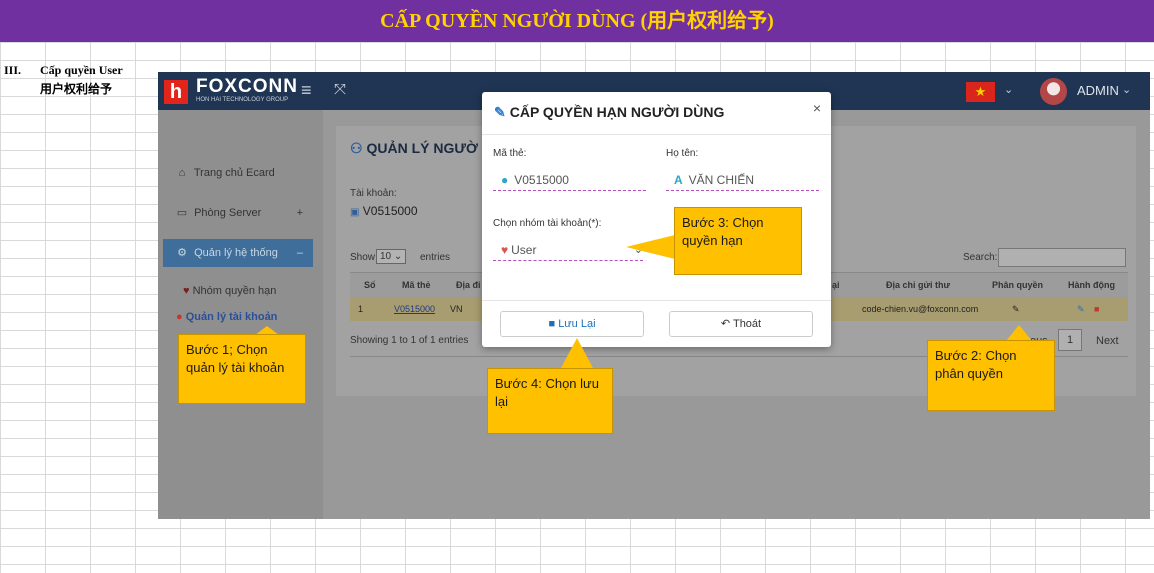  Describe the element at coordinates (81, 70) in the screenshot. I see `section-title: Cấp quyền User` at that location.